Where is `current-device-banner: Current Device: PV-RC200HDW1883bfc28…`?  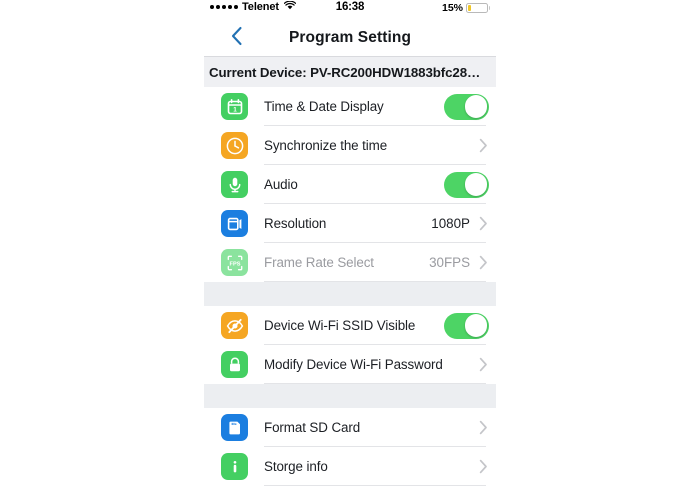
current-device-banner: Current Device: PV-RC200HDW1883bfc28… is located at coordinates (350, 72).